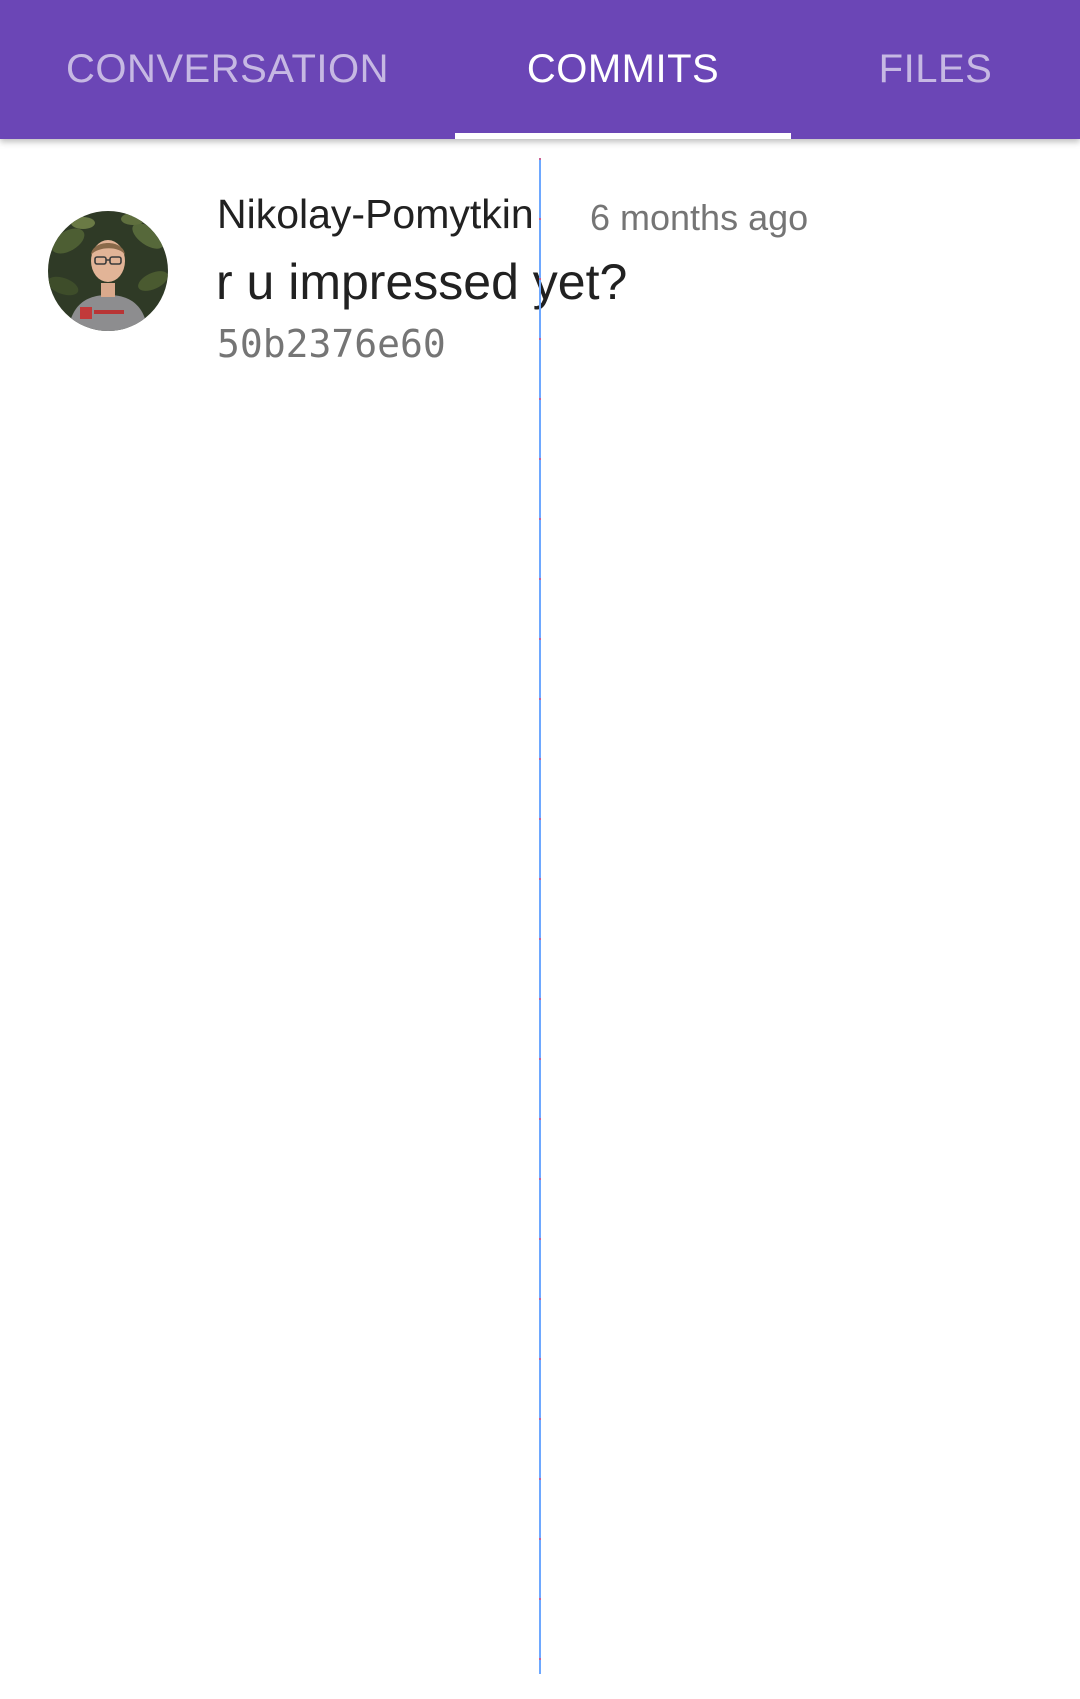 The height and width of the screenshot is (1699, 1080). I want to click on commit-author: Nikolay-Pomytkin, so click(375, 214).